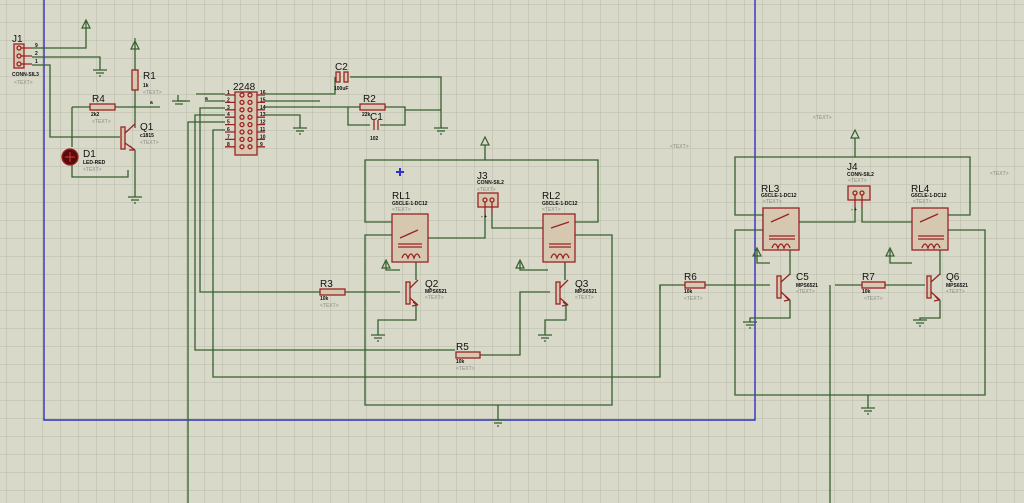 The height and width of the screenshot is (503, 1024). I want to click on pin-label: 16, so click(263, 93).